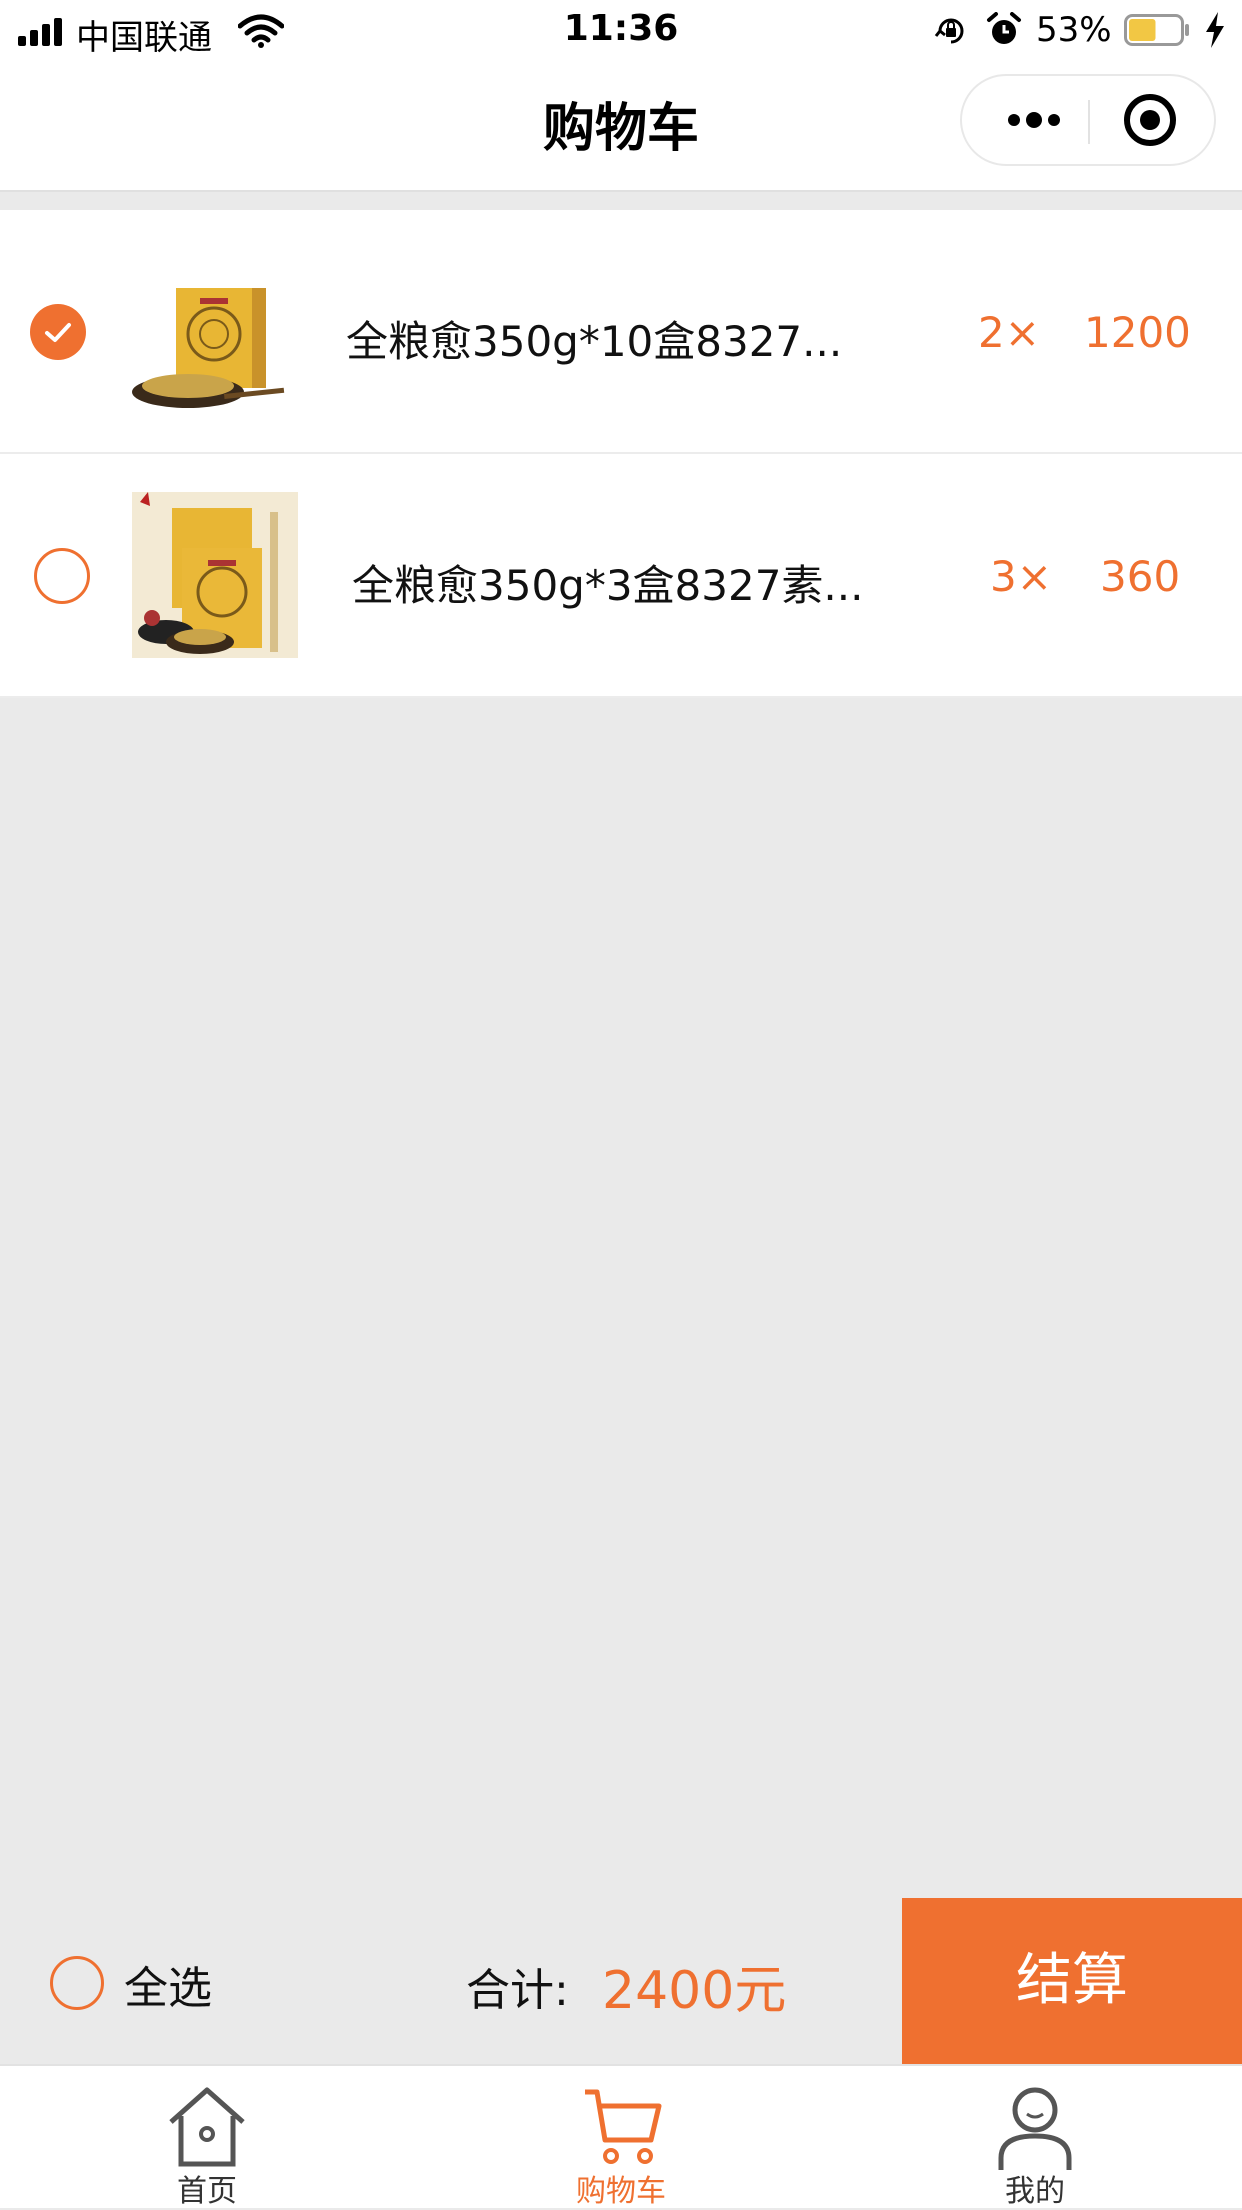 Image resolution: width=1242 pixels, height=2210 pixels. I want to click on more-dots-icon, so click(1034, 120).